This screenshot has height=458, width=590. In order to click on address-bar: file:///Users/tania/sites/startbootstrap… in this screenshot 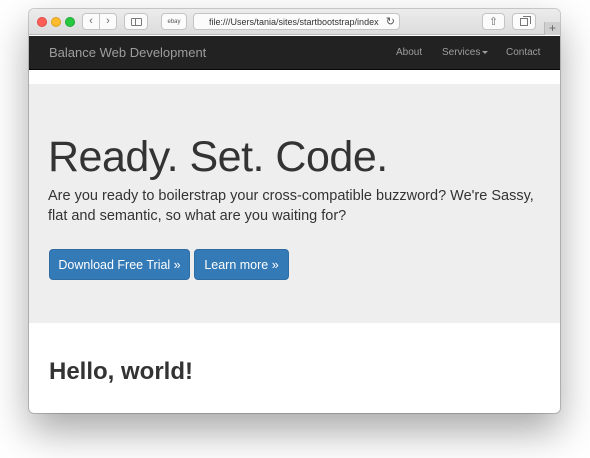, I will do `click(296, 21)`.